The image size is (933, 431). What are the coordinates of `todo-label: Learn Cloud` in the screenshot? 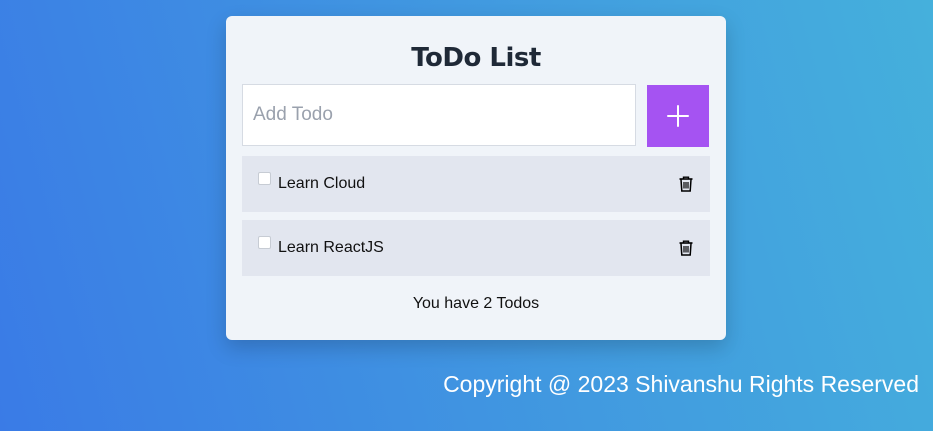 It's located at (322, 183).